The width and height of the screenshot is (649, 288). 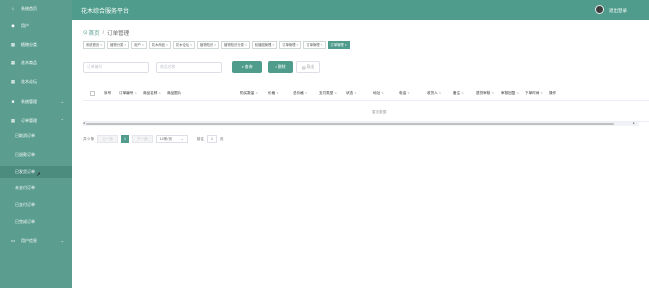 I want to click on goto-page-input: 1, so click(x=211, y=139).